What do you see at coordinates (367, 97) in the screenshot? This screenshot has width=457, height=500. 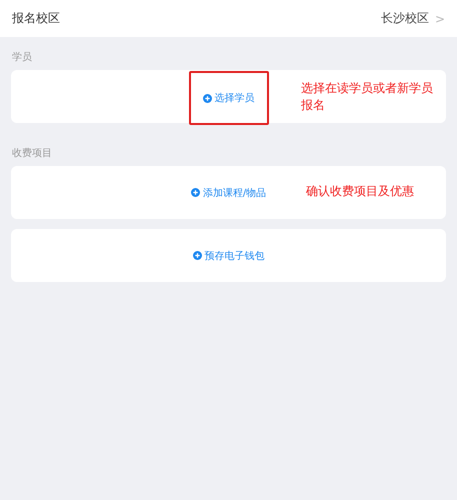 I see `annotation-text: 选择在读学员或者新学员报名` at bounding box center [367, 97].